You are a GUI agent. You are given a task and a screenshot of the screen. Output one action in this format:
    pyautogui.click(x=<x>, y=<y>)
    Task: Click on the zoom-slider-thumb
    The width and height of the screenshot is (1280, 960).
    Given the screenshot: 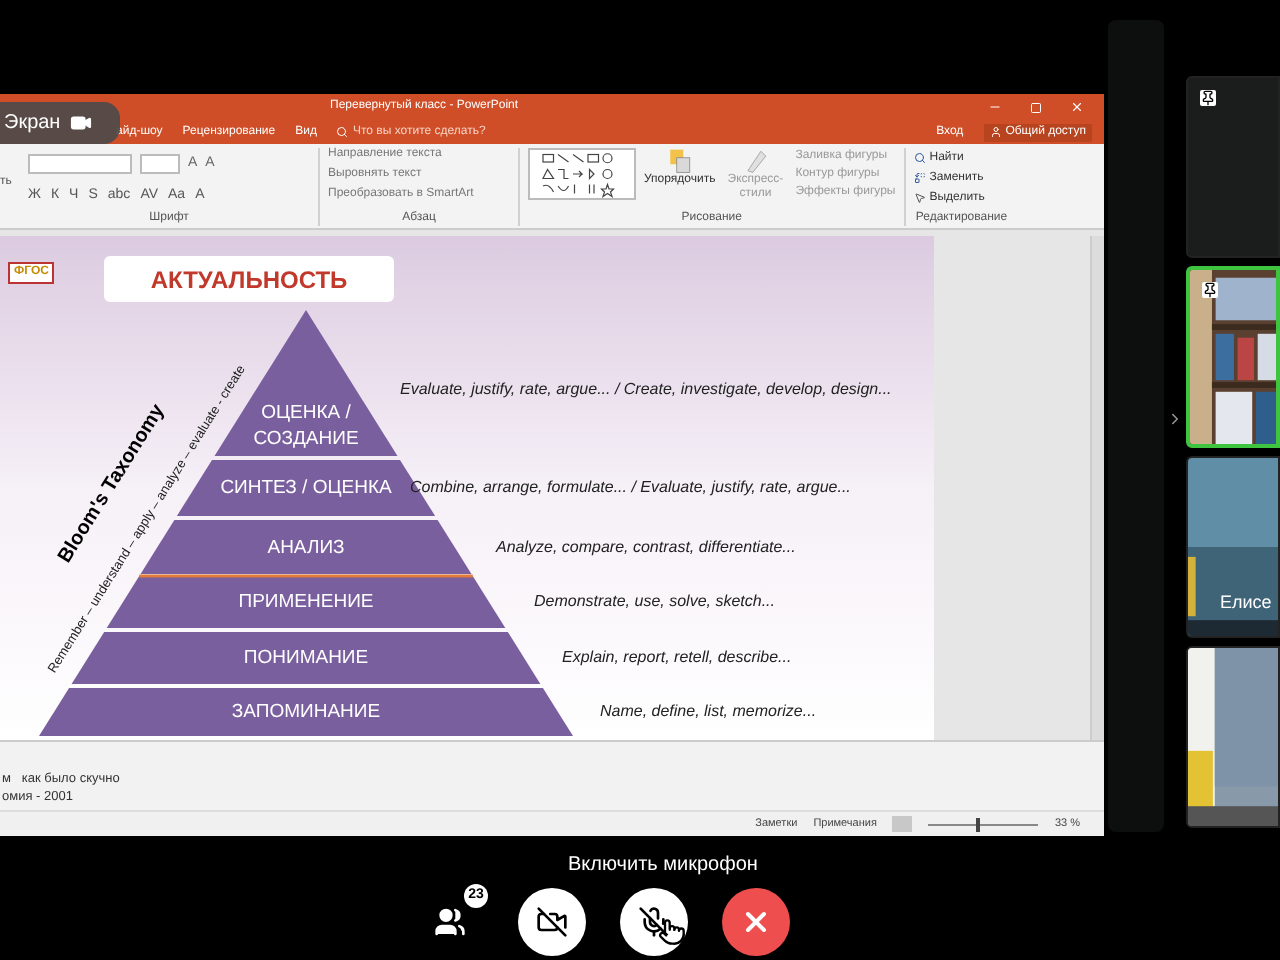 What is the action you would take?
    pyautogui.click(x=978, y=824)
    